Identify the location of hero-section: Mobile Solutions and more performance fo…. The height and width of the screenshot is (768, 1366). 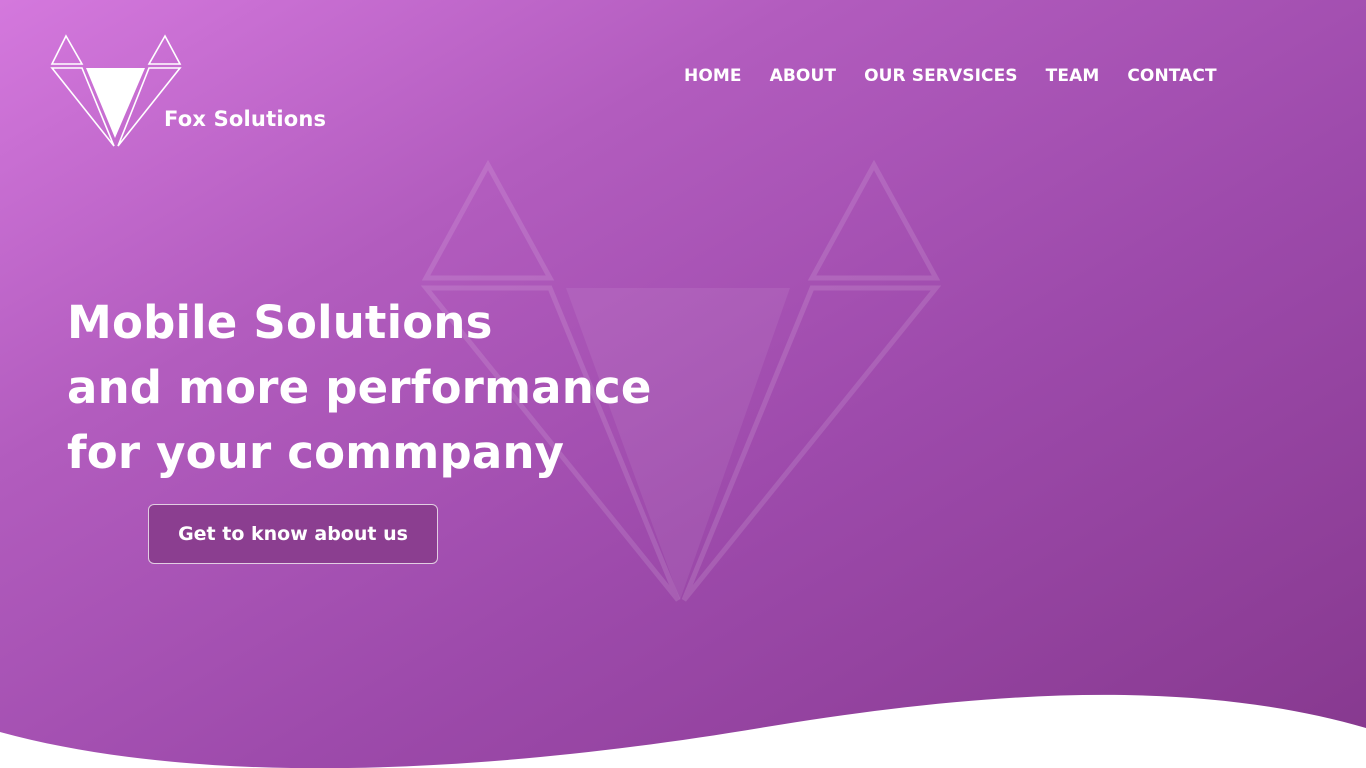
(359, 387).